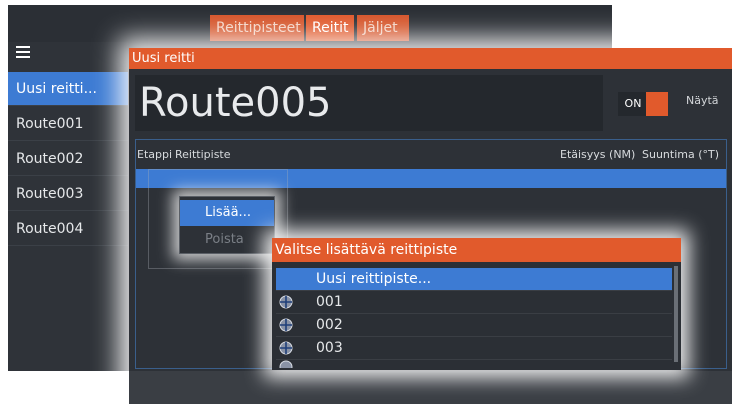 This screenshot has height=404, width=737. I want to click on column-header-leg: Etappi, so click(155, 154).